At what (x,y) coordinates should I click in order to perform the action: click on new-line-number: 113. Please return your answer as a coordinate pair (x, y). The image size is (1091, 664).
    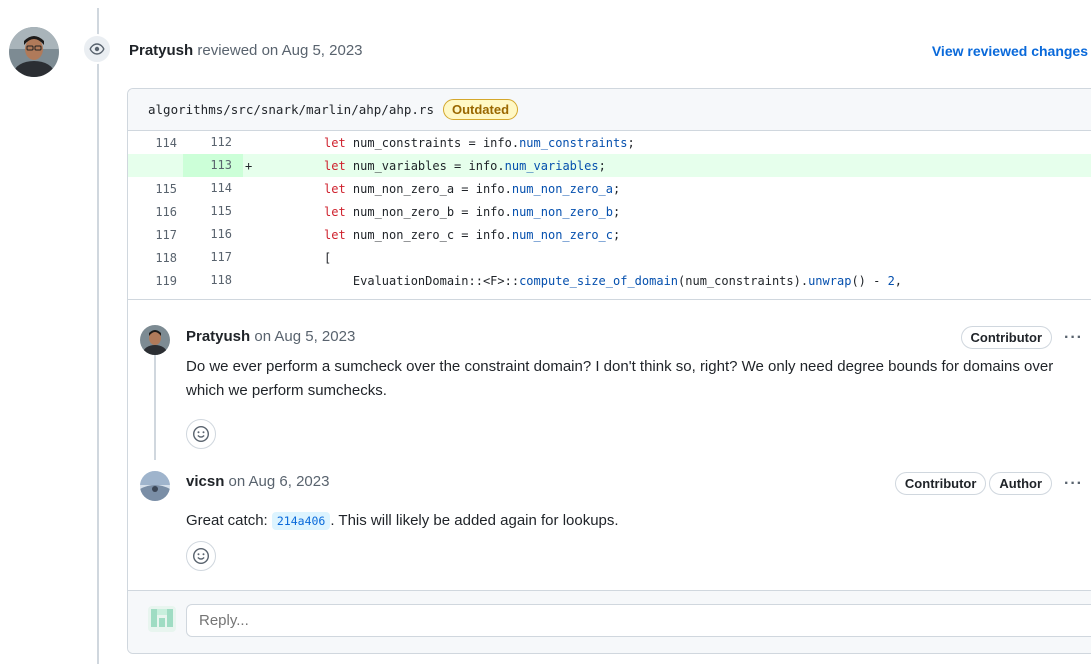
    Looking at the image, I should click on (213, 165).